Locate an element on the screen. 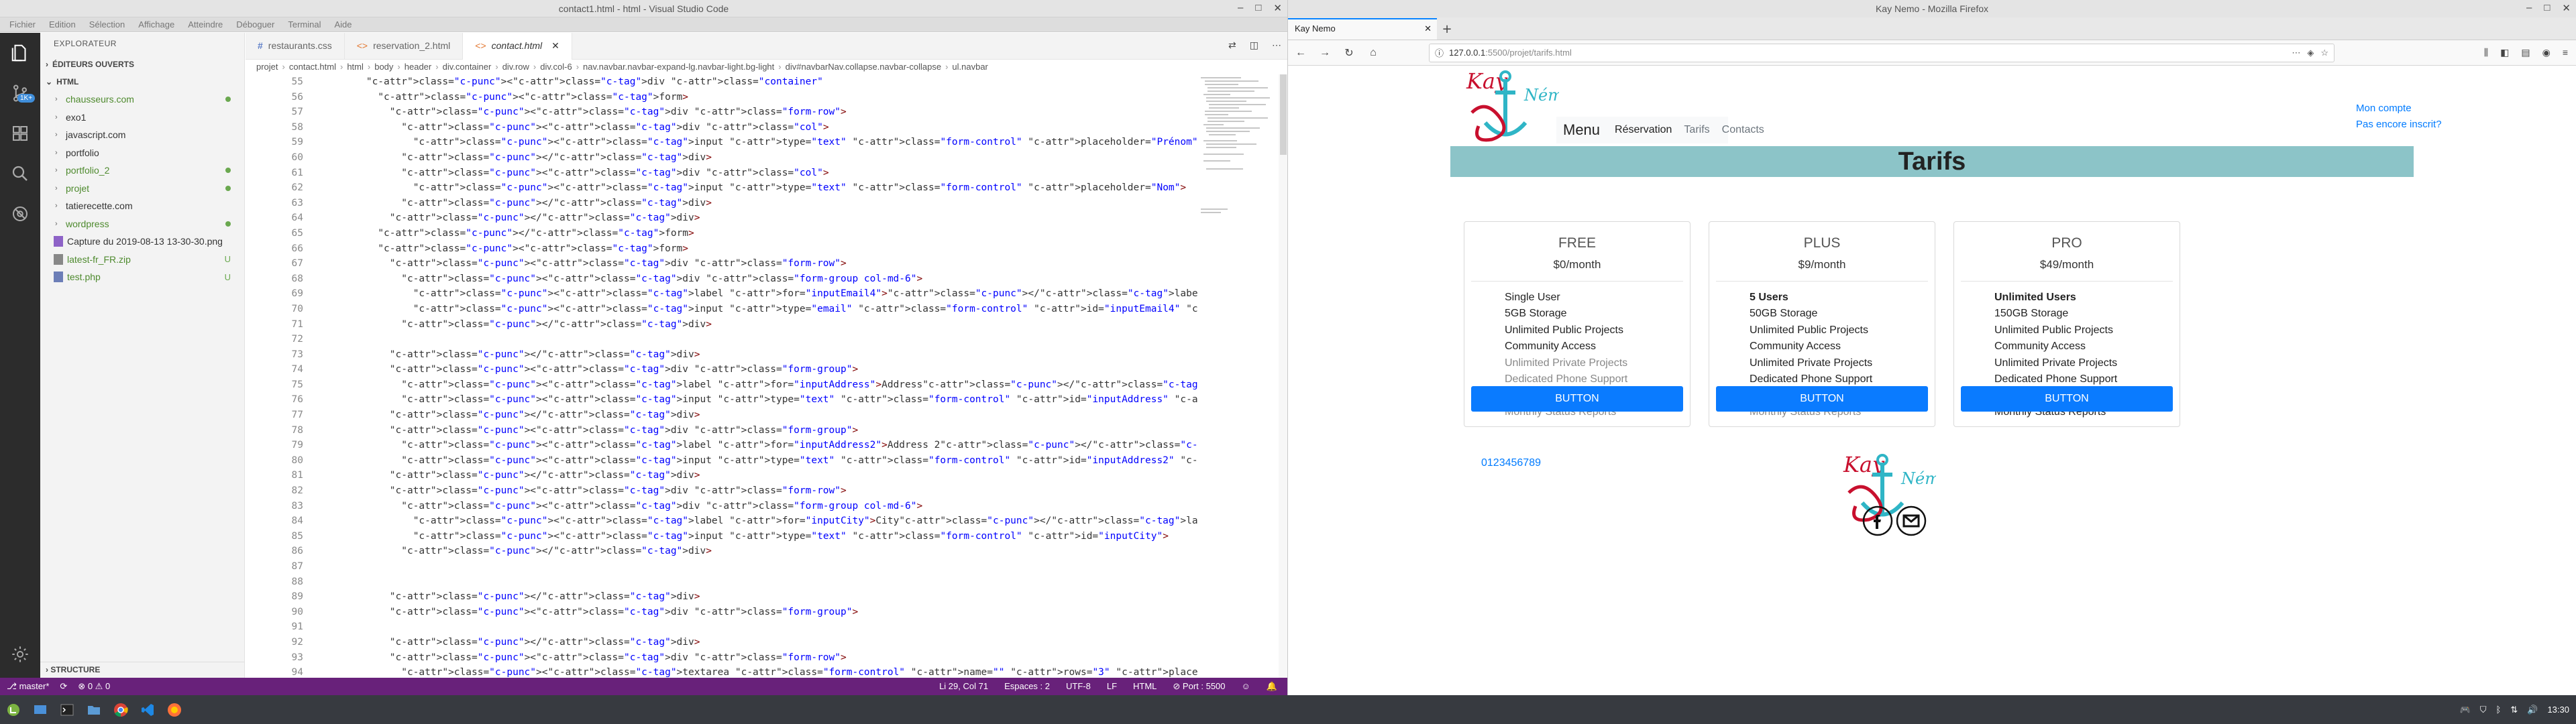  phone-link: 0123456789 is located at coordinates (1511, 463).